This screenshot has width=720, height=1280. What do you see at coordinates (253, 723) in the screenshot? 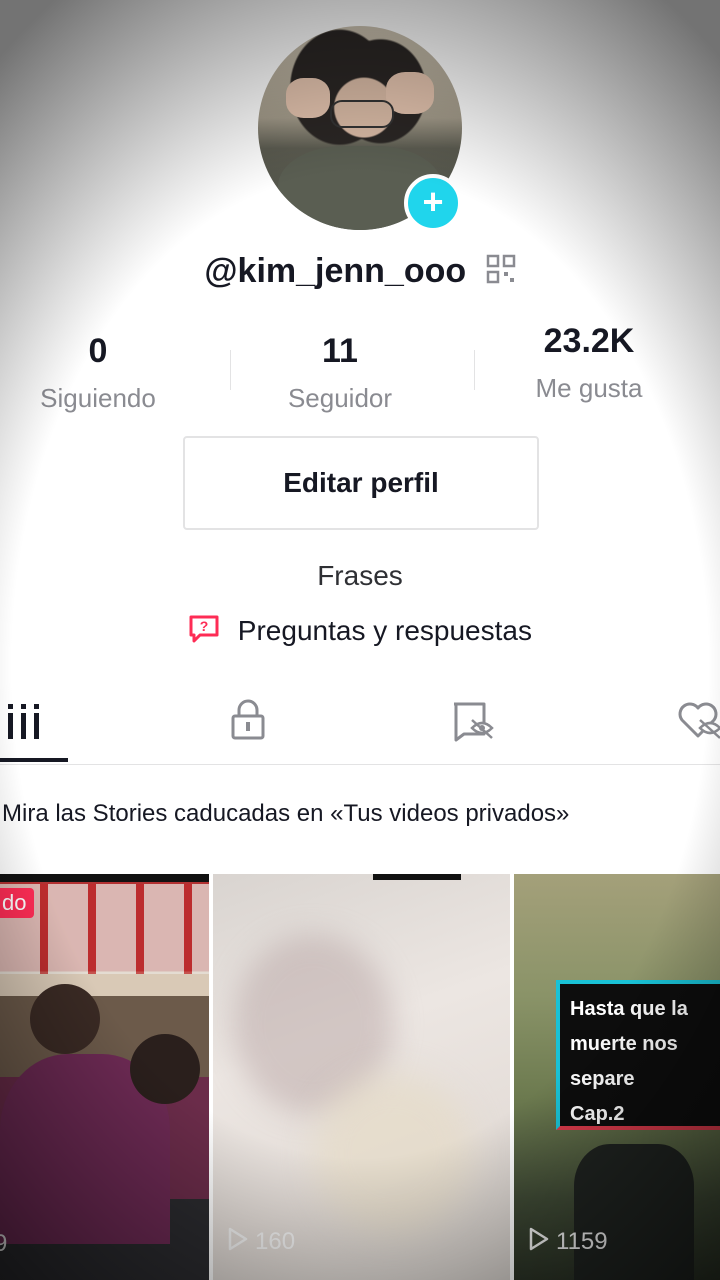
I see `lock-icon` at bounding box center [253, 723].